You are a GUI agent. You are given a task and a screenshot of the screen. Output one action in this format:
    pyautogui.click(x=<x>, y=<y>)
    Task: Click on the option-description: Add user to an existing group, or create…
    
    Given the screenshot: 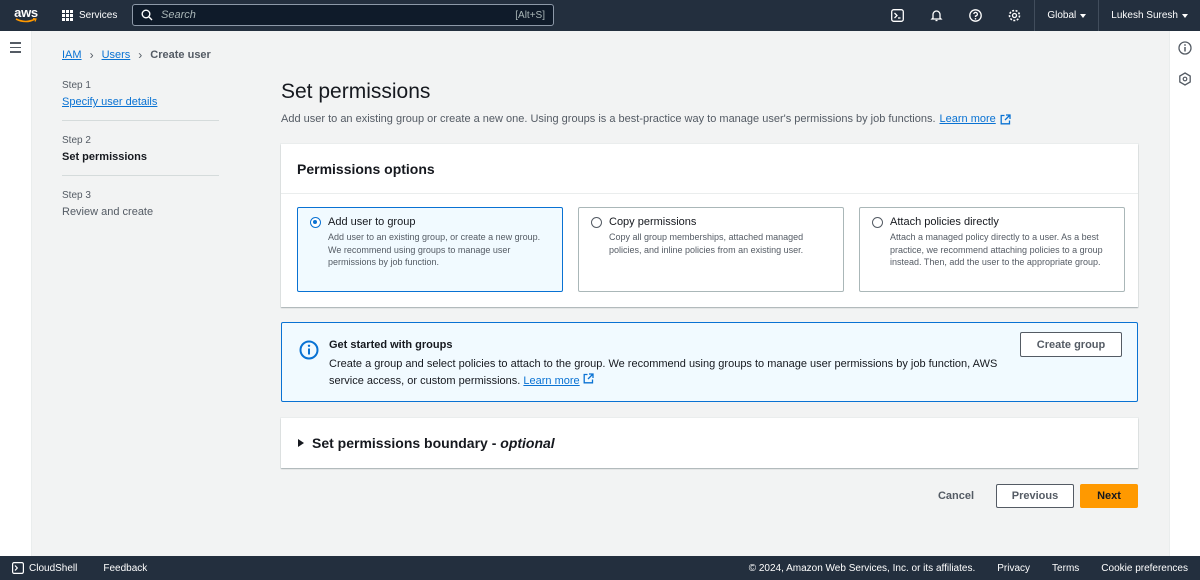 What is the action you would take?
    pyautogui.click(x=434, y=249)
    